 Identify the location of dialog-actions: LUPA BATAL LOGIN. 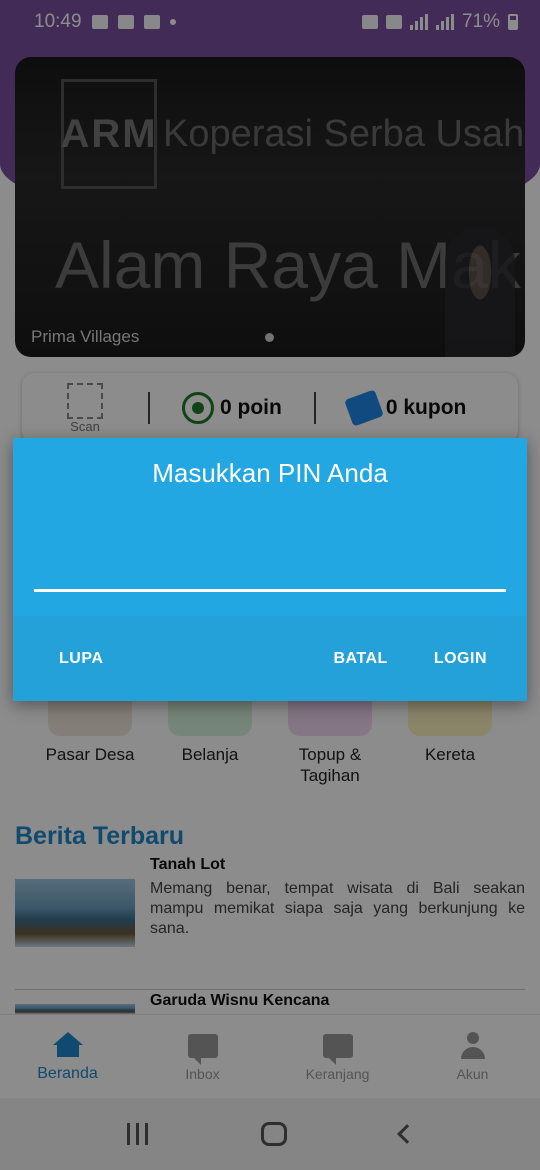
(270, 658).